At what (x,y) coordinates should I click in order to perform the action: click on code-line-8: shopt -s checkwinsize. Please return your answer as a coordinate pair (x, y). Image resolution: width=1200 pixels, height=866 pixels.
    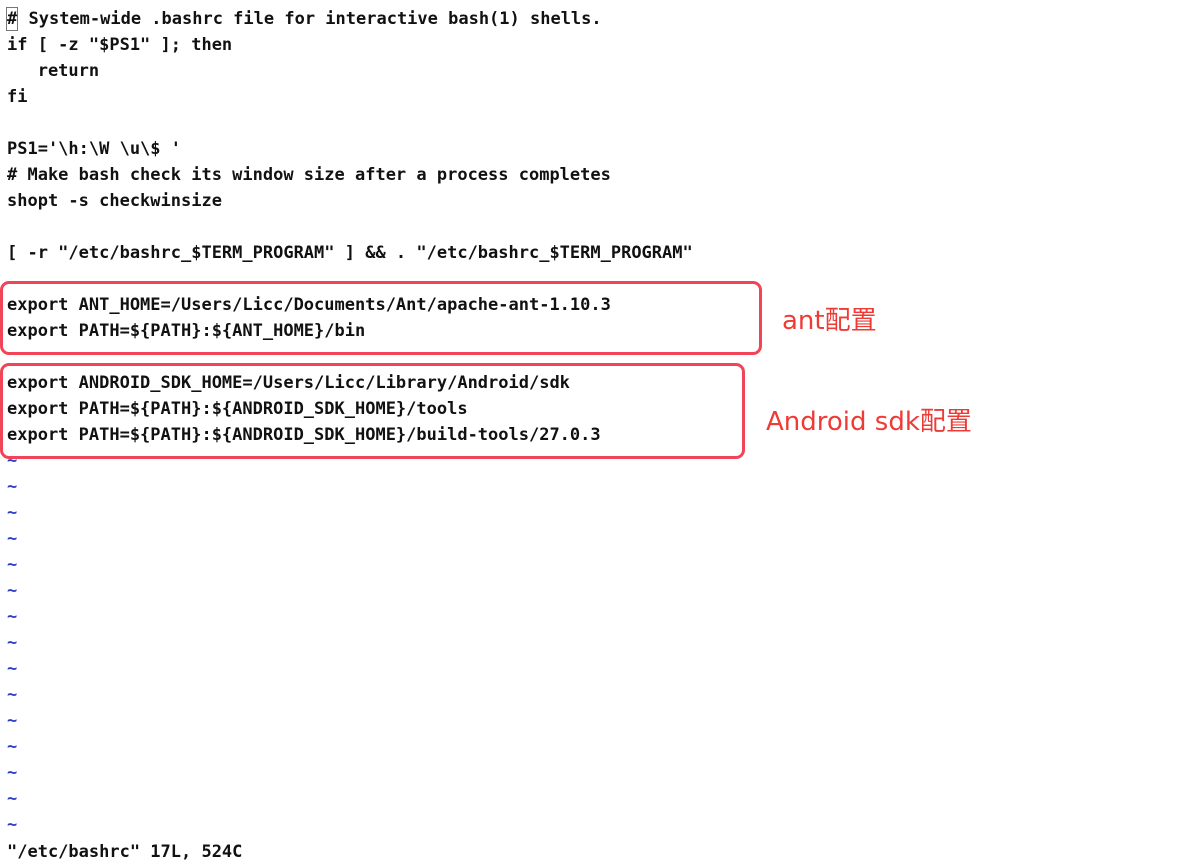
    Looking at the image, I should click on (114, 201).